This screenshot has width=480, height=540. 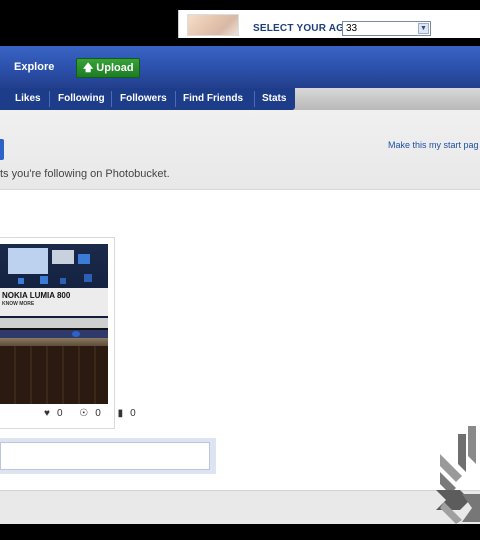 What do you see at coordinates (458, 475) in the screenshot?
I see `watermark-logo-icon` at bounding box center [458, 475].